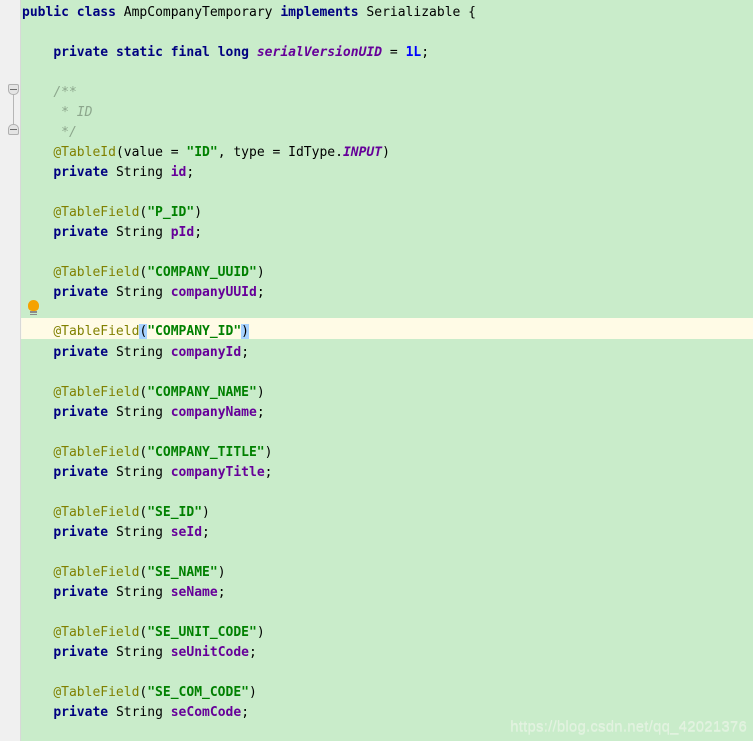 The width and height of the screenshot is (753, 741). Describe the element at coordinates (202, 632) in the screenshot. I see `code-token-str: "SE_UNIT_CODE"` at that location.